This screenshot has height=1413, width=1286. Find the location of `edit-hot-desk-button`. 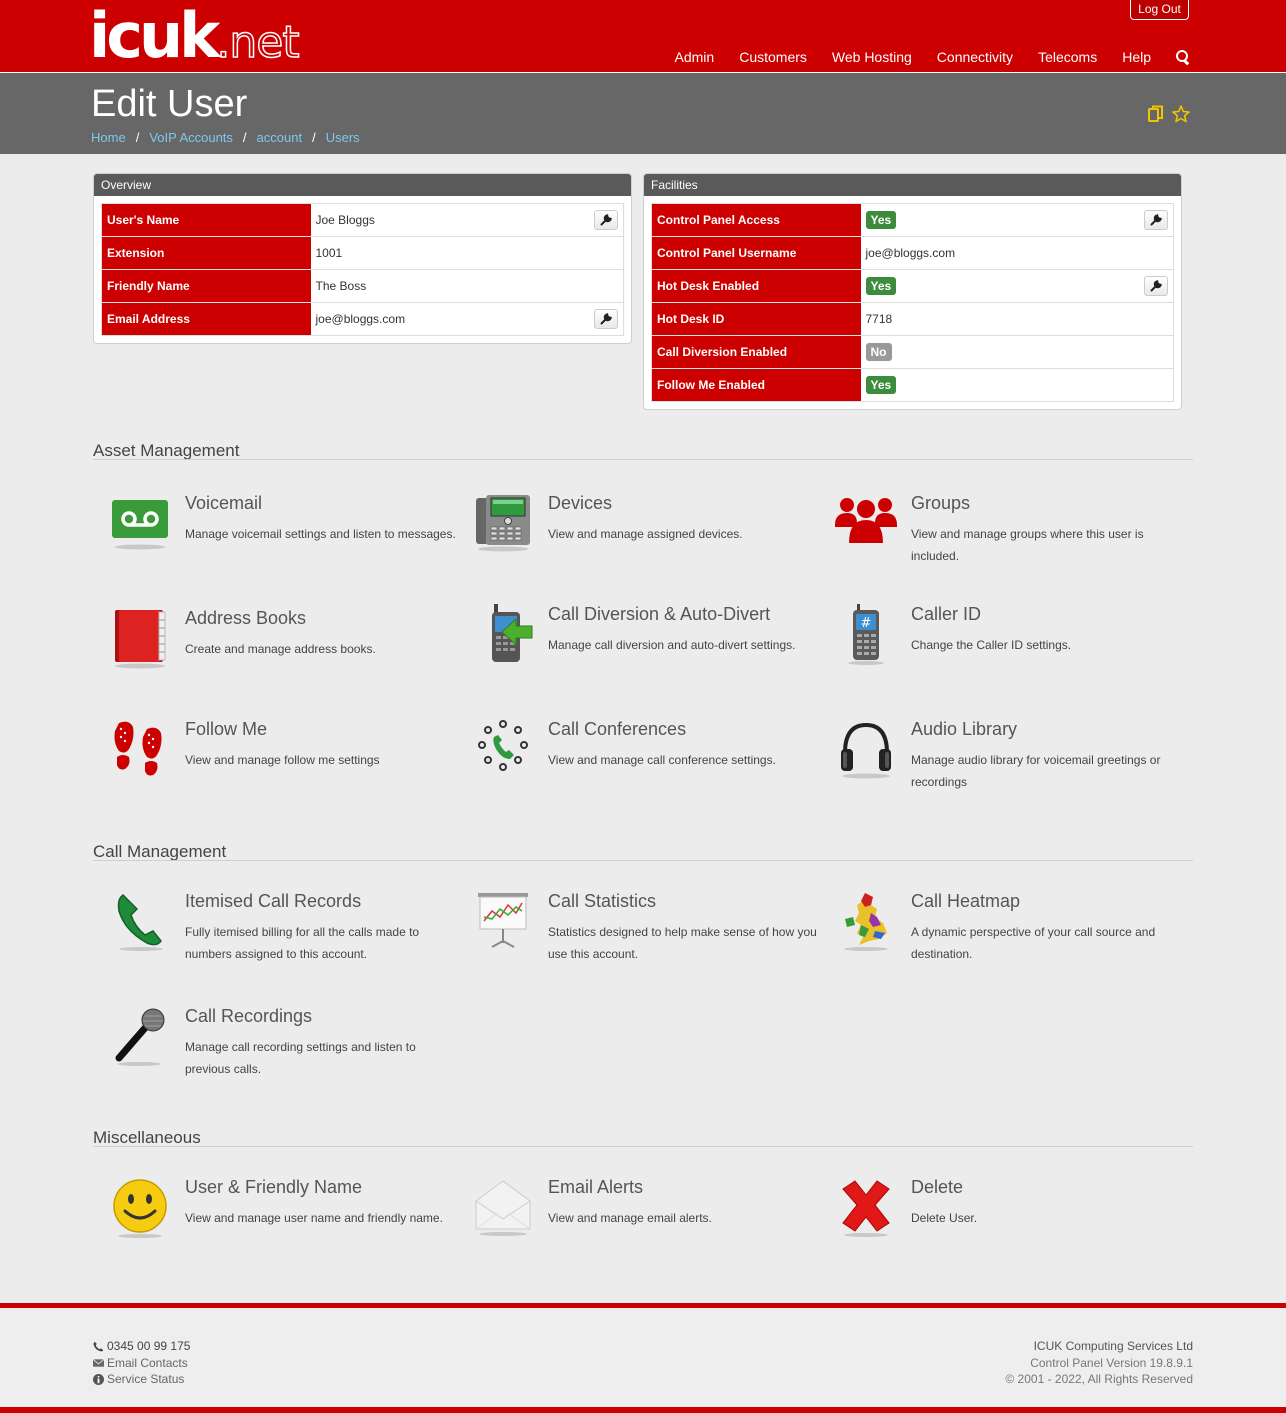

edit-hot-desk-button is located at coordinates (1156, 286).